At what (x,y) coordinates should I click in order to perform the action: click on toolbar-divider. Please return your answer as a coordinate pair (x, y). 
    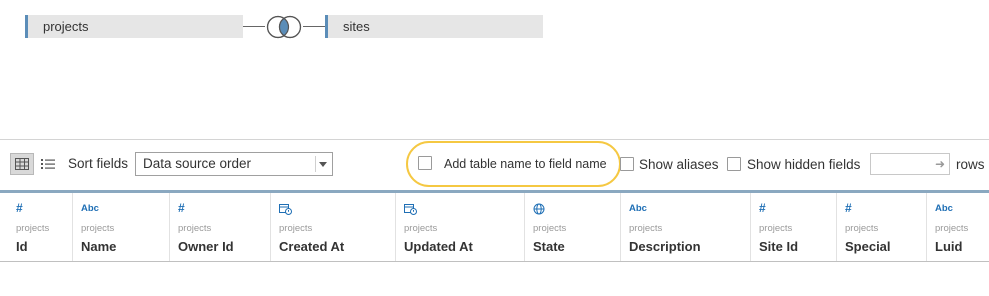
    Looking at the image, I should click on (494, 139).